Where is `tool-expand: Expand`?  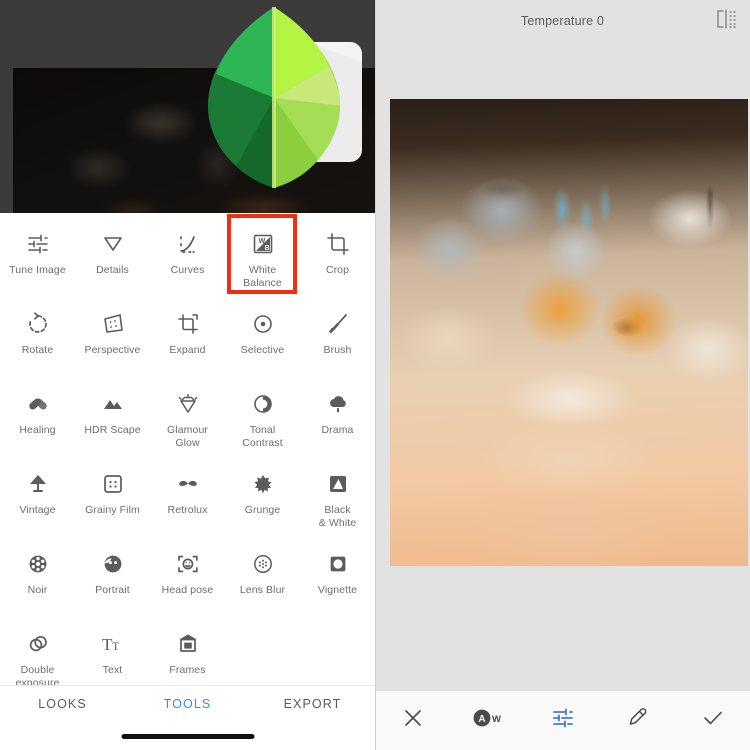 tool-expand: Expand is located at coordinates (187, 343).